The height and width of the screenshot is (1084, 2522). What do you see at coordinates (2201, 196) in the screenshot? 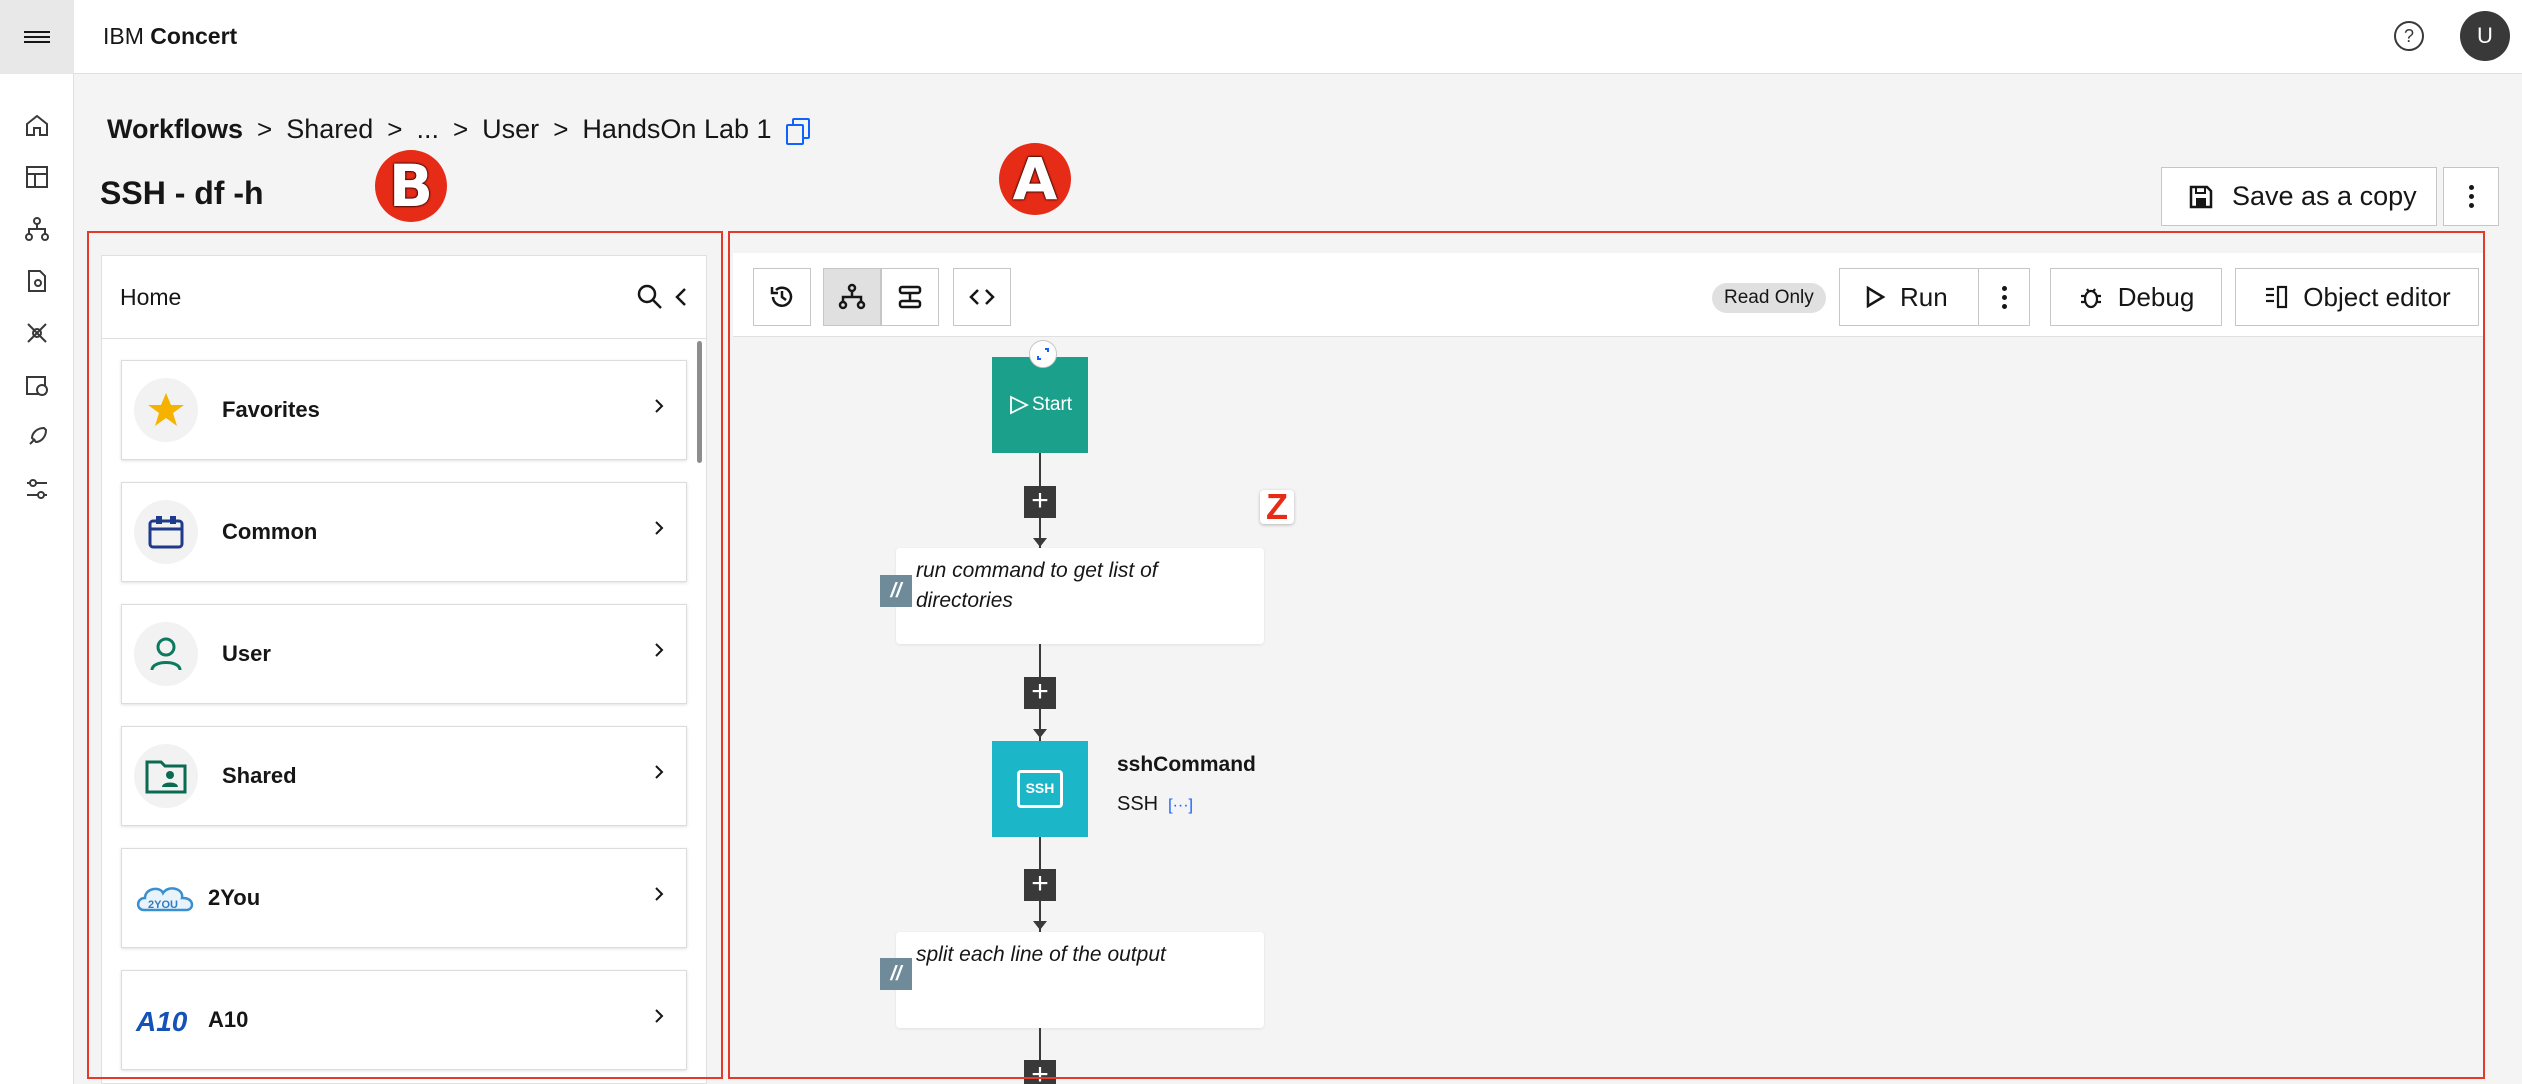
I see `save-icon` at bounding box center [2201, 196].